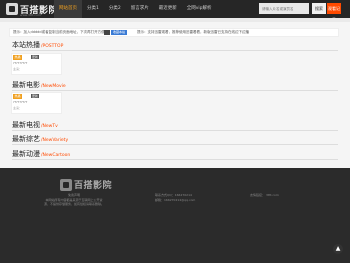 The height and width of the screenshot is (263, 350). I want to click on nav-request: 留言求片, so click(140, 9).